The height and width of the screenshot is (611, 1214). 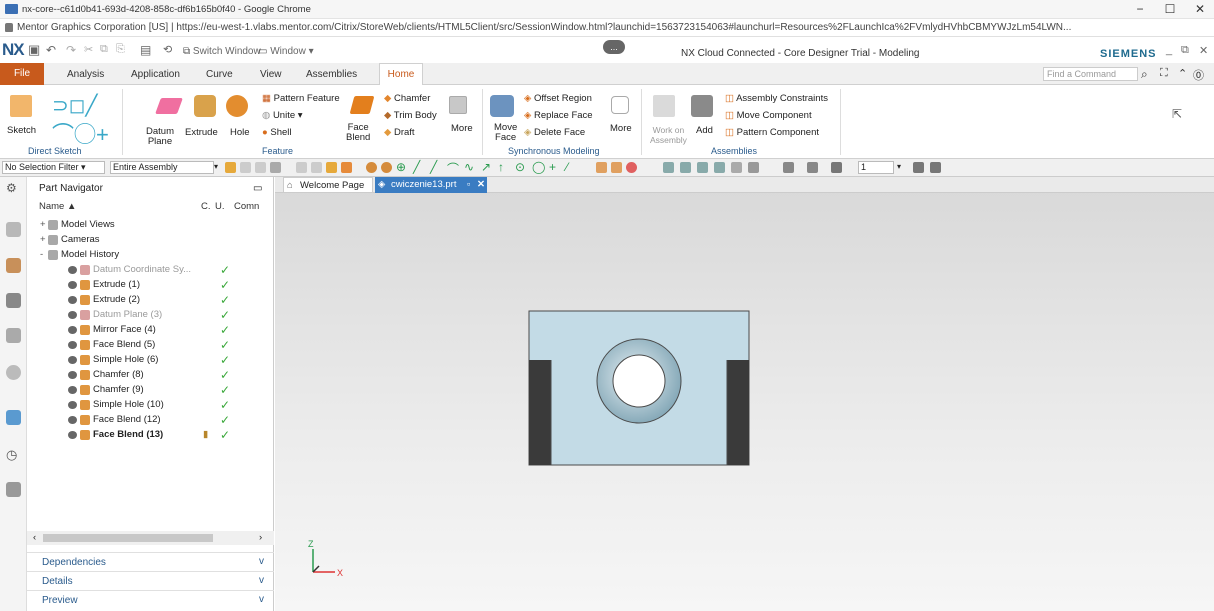 I want to click on expand-toggle-icon: -, so click(x=41, y=255).